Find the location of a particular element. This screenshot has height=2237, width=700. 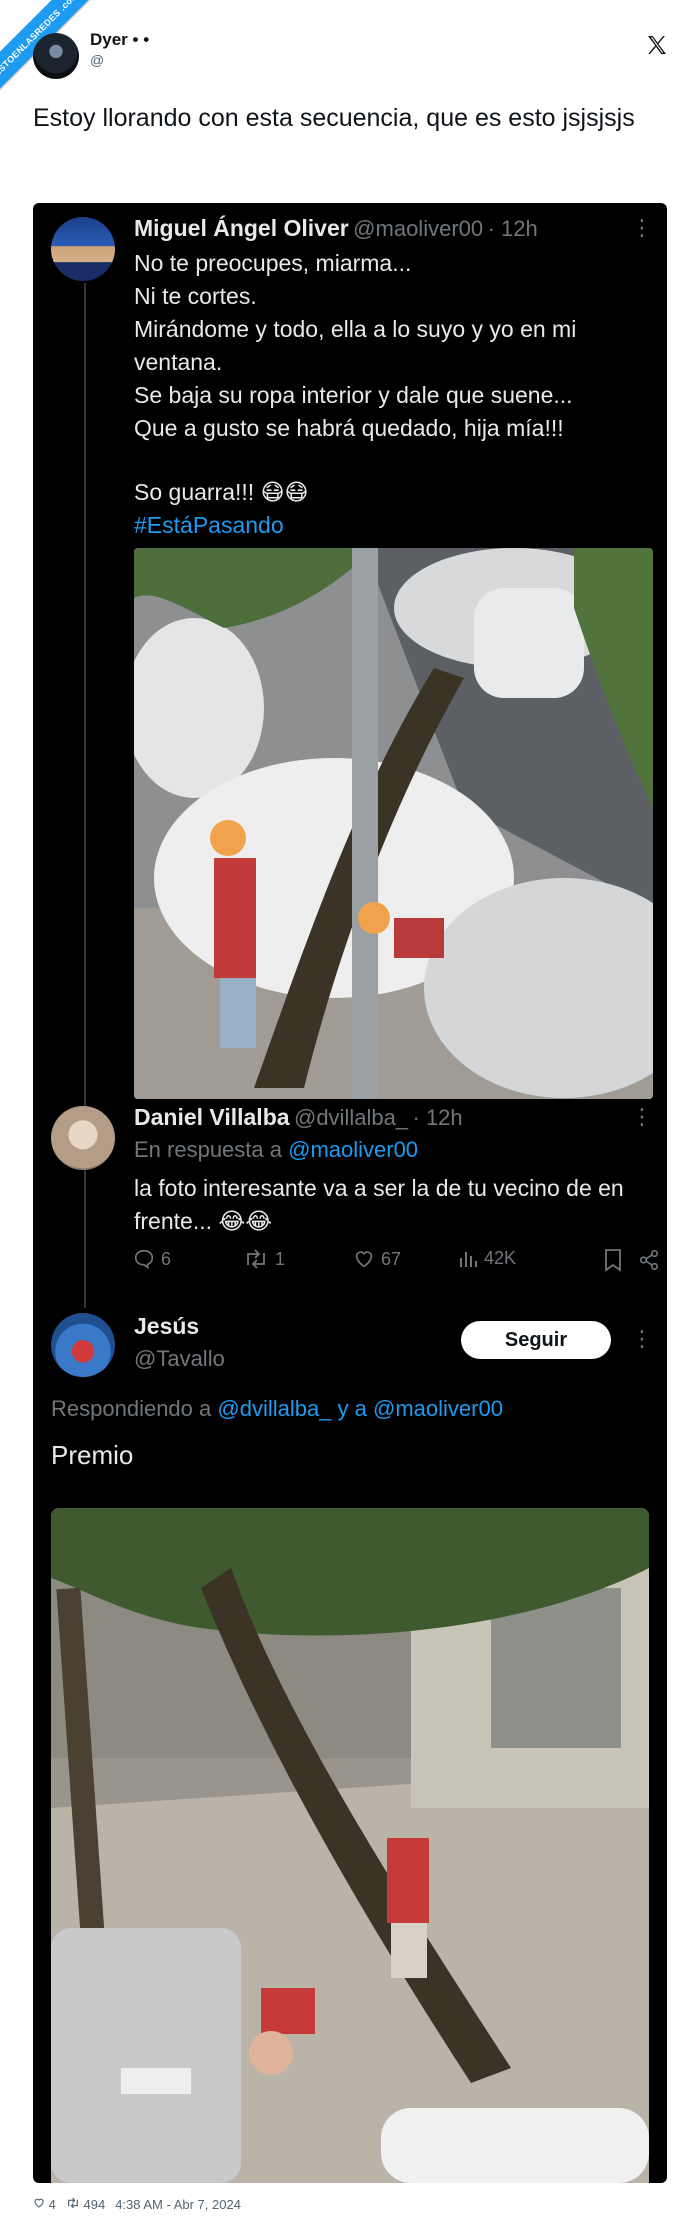

tweet1-text-2: So guarra!!! 😷😷 is located at coordinates (221, 492).